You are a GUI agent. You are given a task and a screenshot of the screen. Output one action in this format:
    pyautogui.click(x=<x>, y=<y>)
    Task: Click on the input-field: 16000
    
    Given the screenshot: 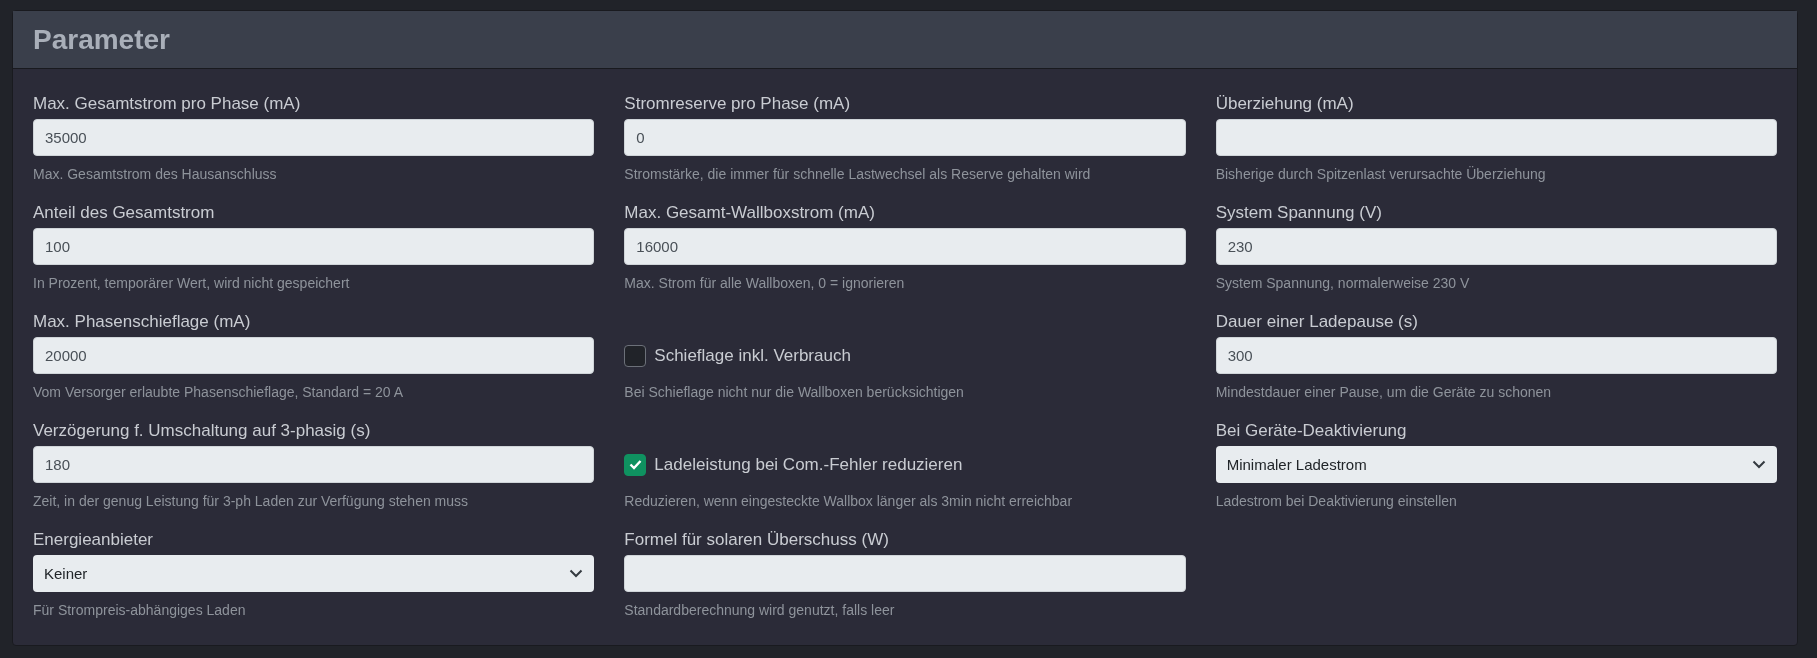 What is the action you would take?
    pyautogui.click(x=905, y=246)
    